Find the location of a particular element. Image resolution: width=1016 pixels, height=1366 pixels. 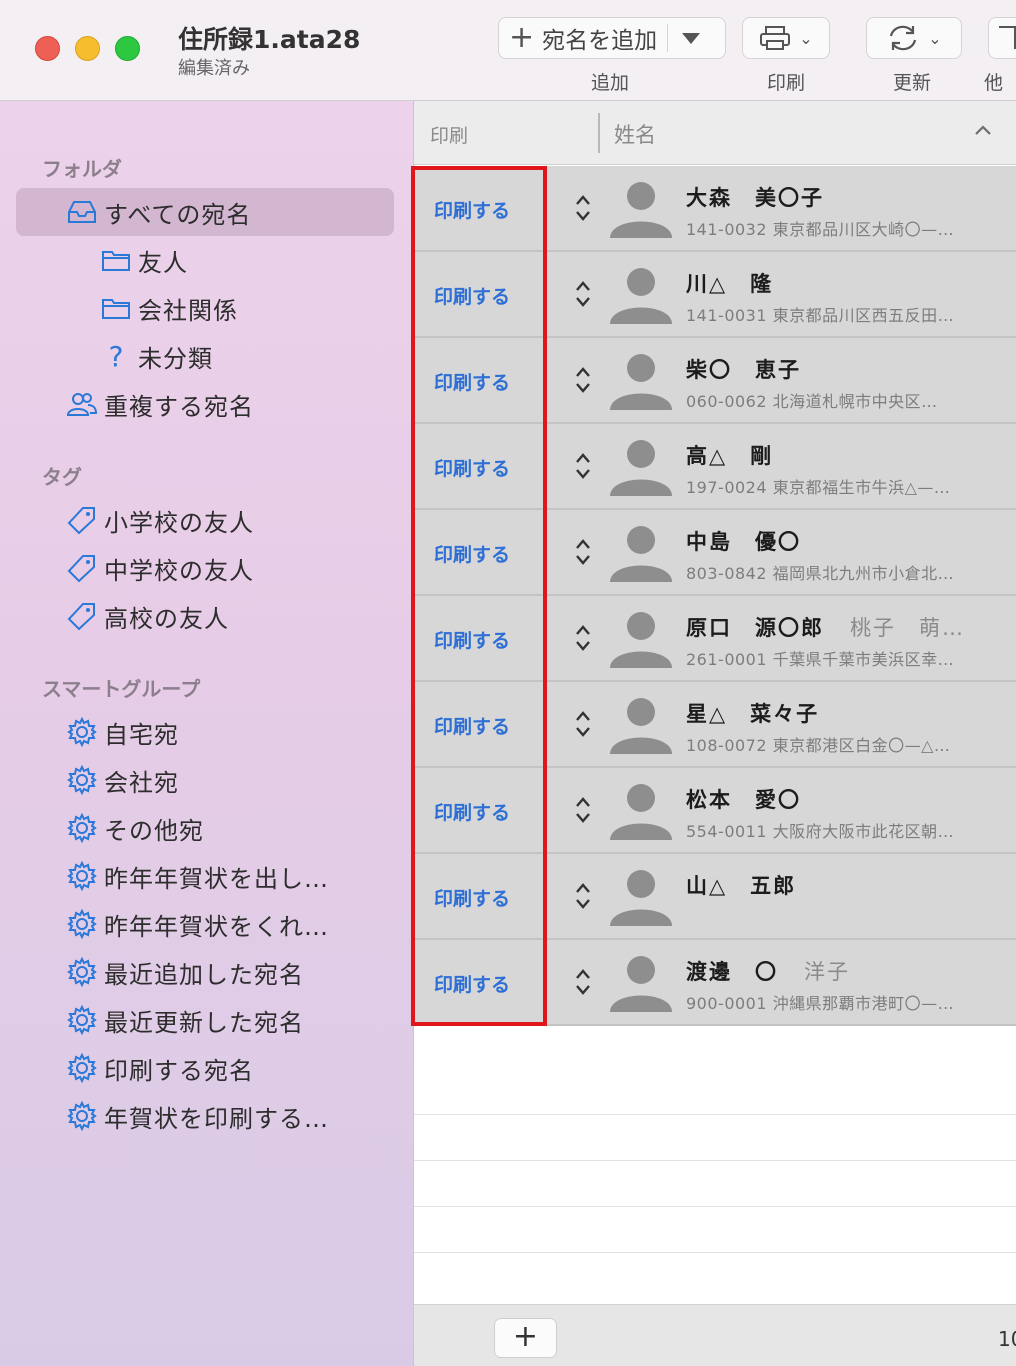

sidebar-item-label: 小学校の友人 is located at coordinates (179, 522).